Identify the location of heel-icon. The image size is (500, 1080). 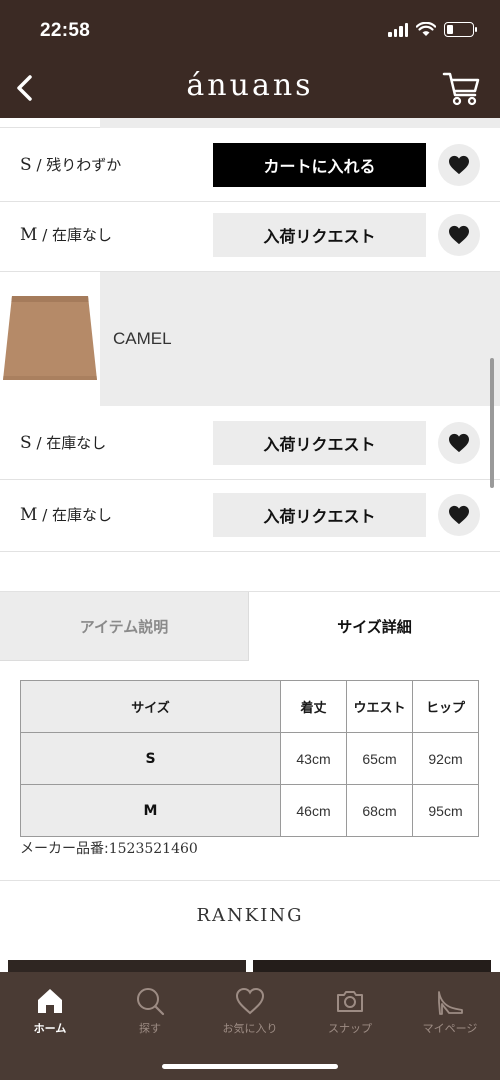
(450, 1003).